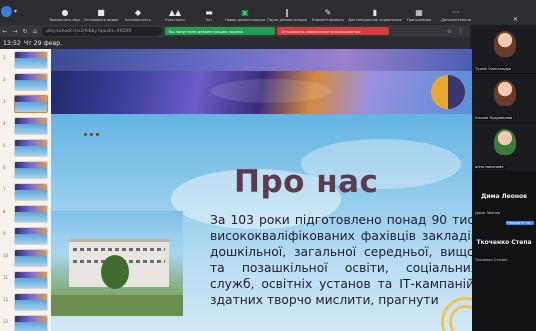 The width and height of the screenshot is (536, 331). Describe the element at coordinates (487, 213) in the screenshot. I see `participant-name-small: Дима Леонов` at that location.